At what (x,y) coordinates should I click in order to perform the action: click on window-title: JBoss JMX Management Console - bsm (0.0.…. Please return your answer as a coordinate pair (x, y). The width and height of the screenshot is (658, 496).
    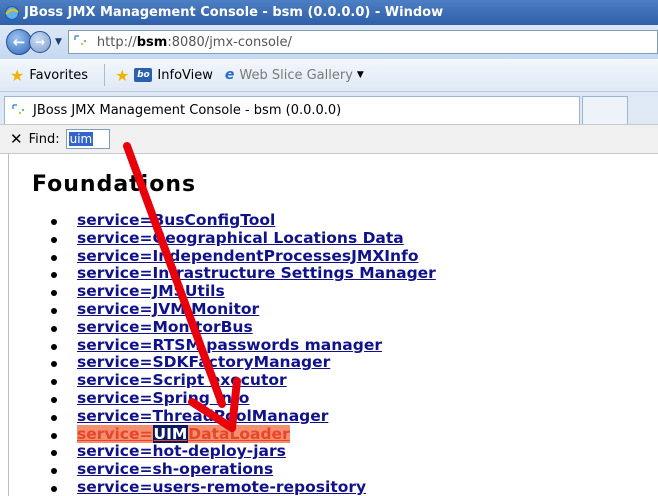
    Looking at the image, I should click on (234, 12).